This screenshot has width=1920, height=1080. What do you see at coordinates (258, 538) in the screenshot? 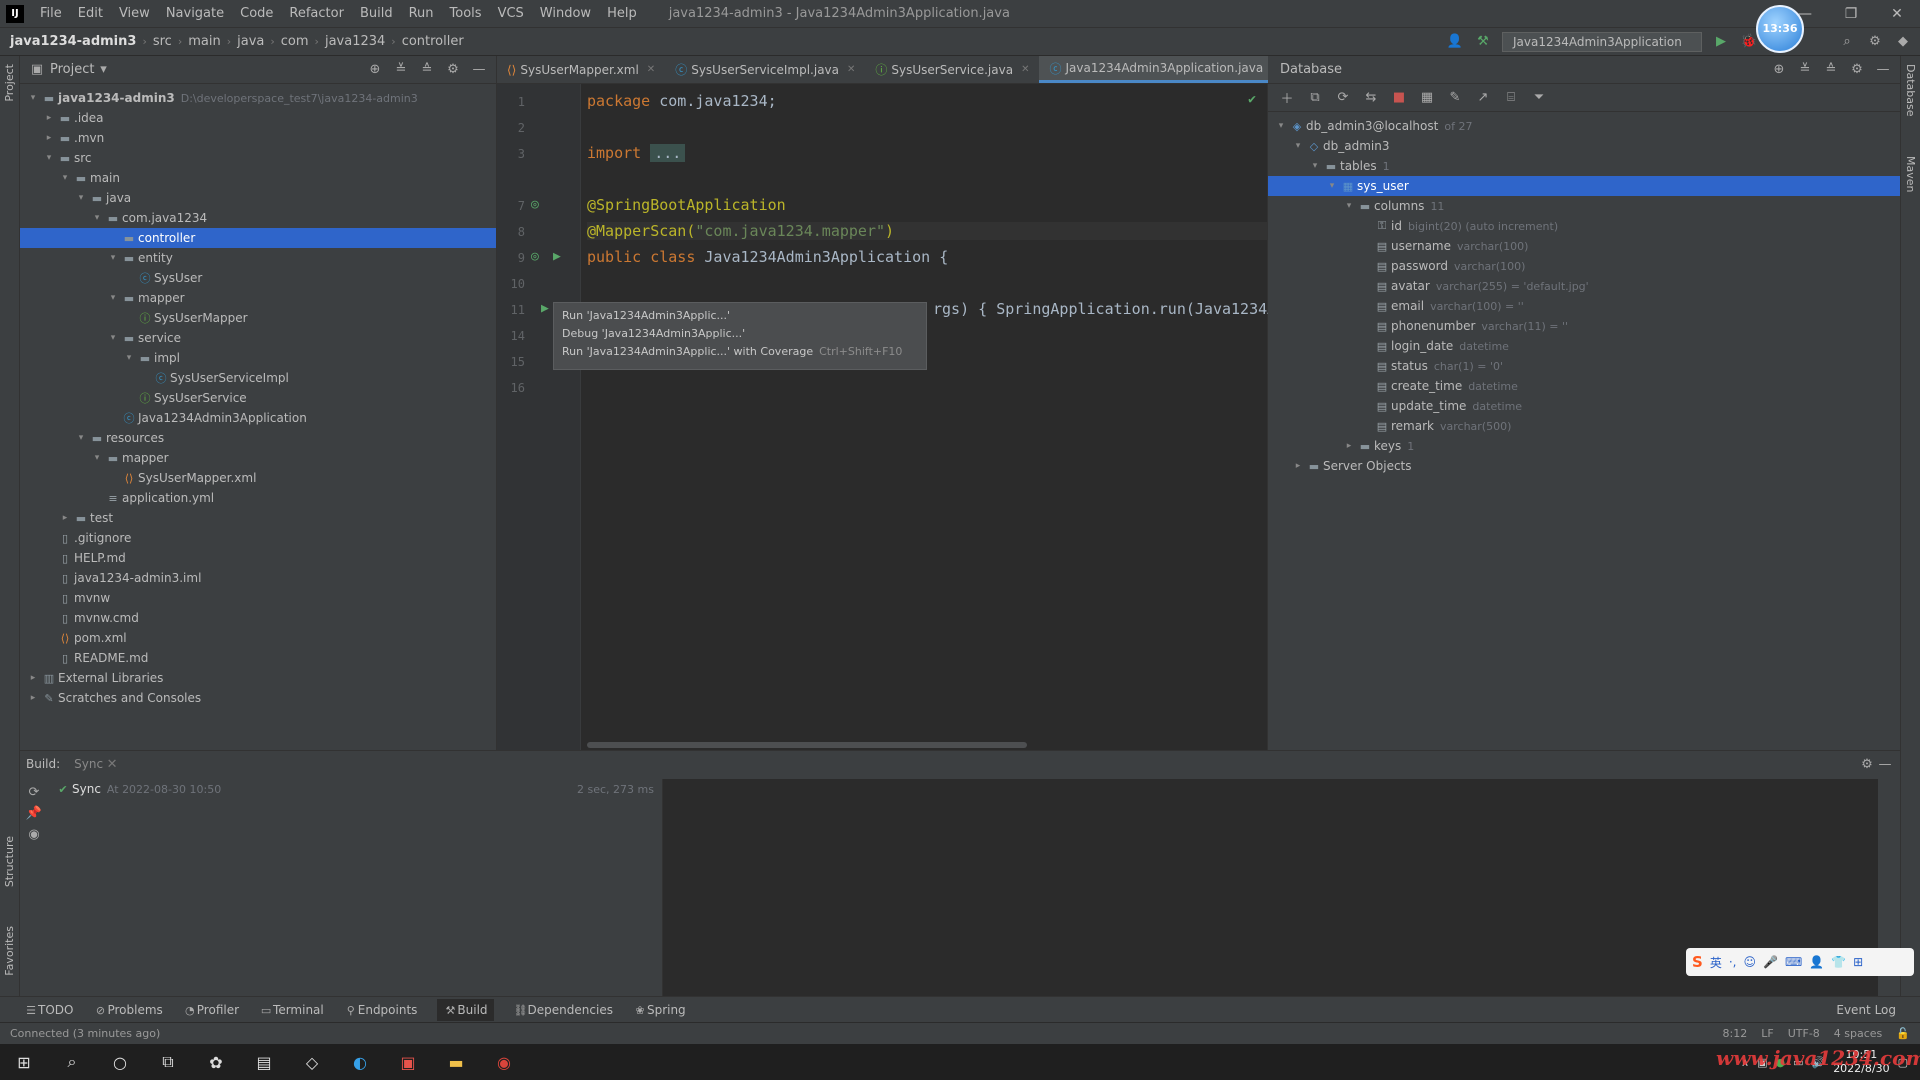
I see `tree-item: ▯ .gitignore` at bounding box center [258, 538].